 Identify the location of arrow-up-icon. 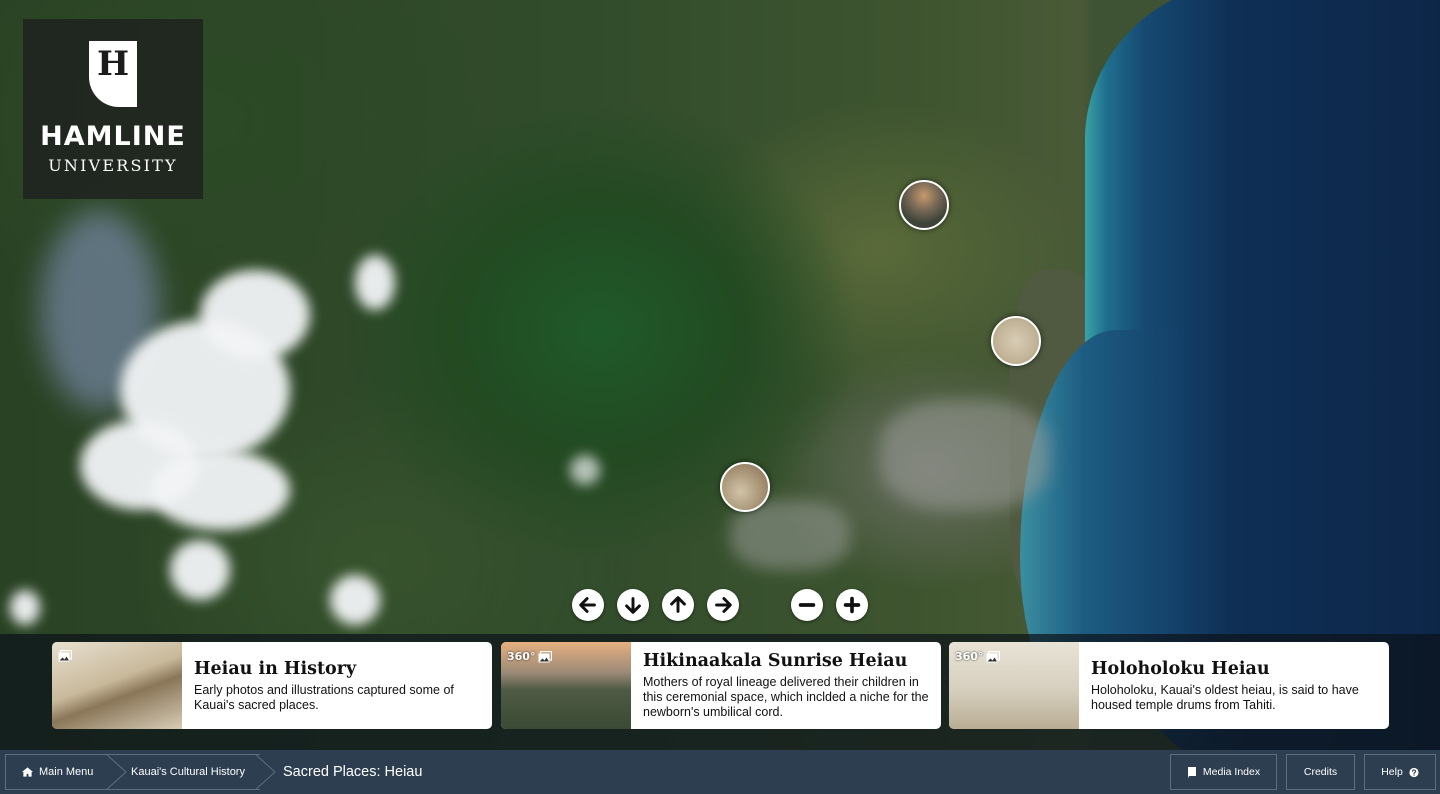
(678, 604).